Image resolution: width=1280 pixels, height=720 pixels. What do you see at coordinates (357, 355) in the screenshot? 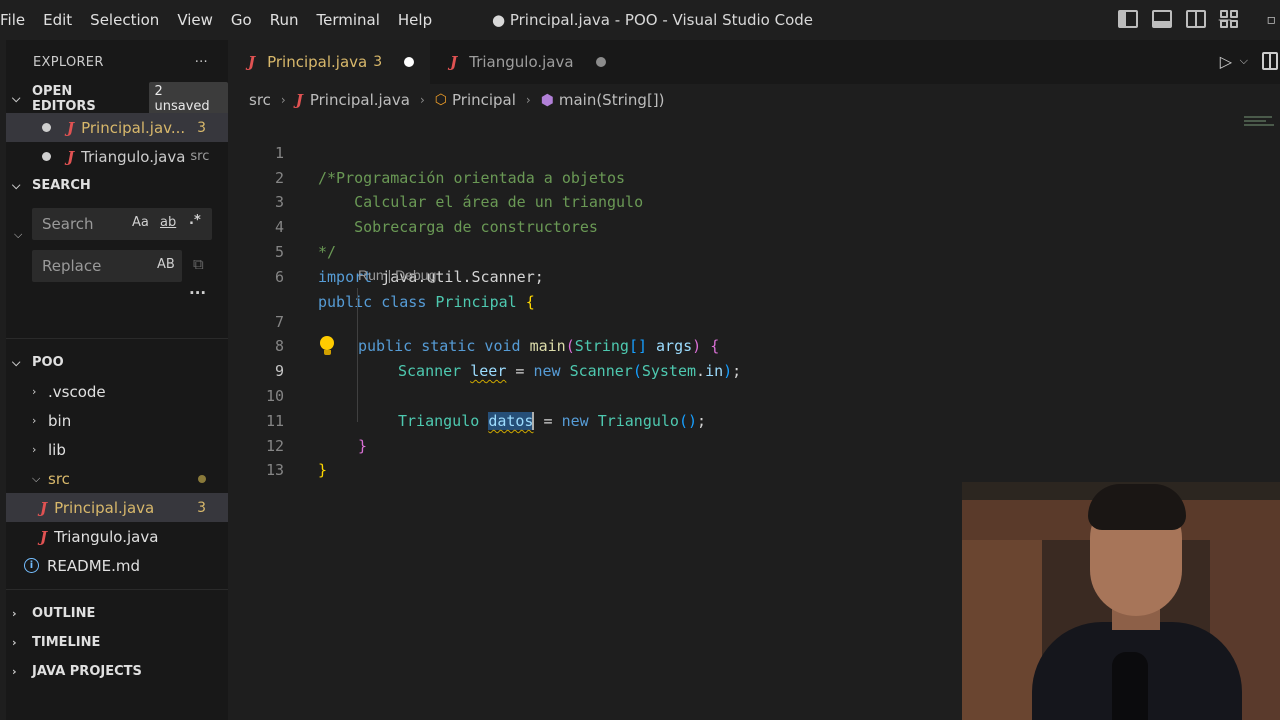
I see `indent-guide` at bounding box center [357, 355].